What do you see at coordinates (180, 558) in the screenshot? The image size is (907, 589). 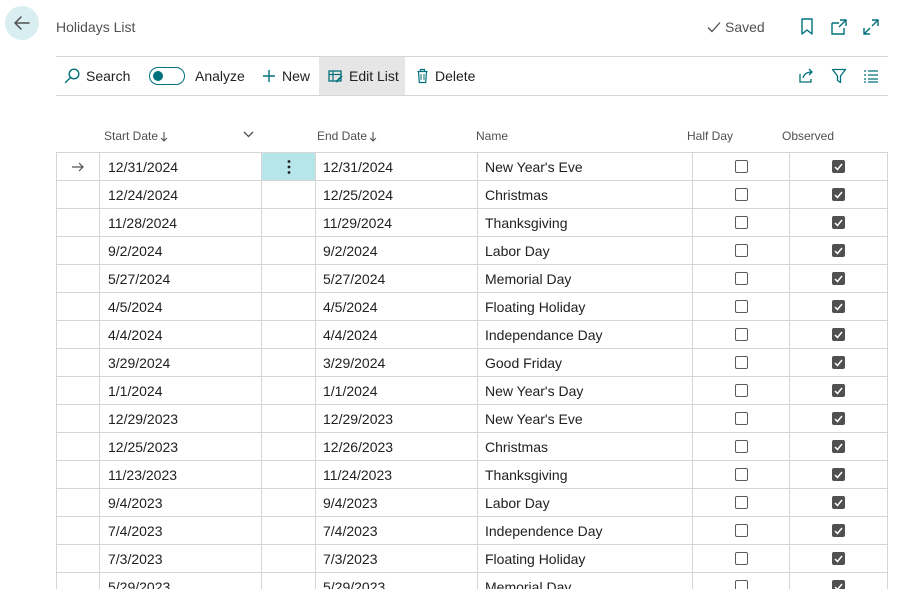 I see `start-date-cell: 7/3/2023` at bounding box center [180, 558].